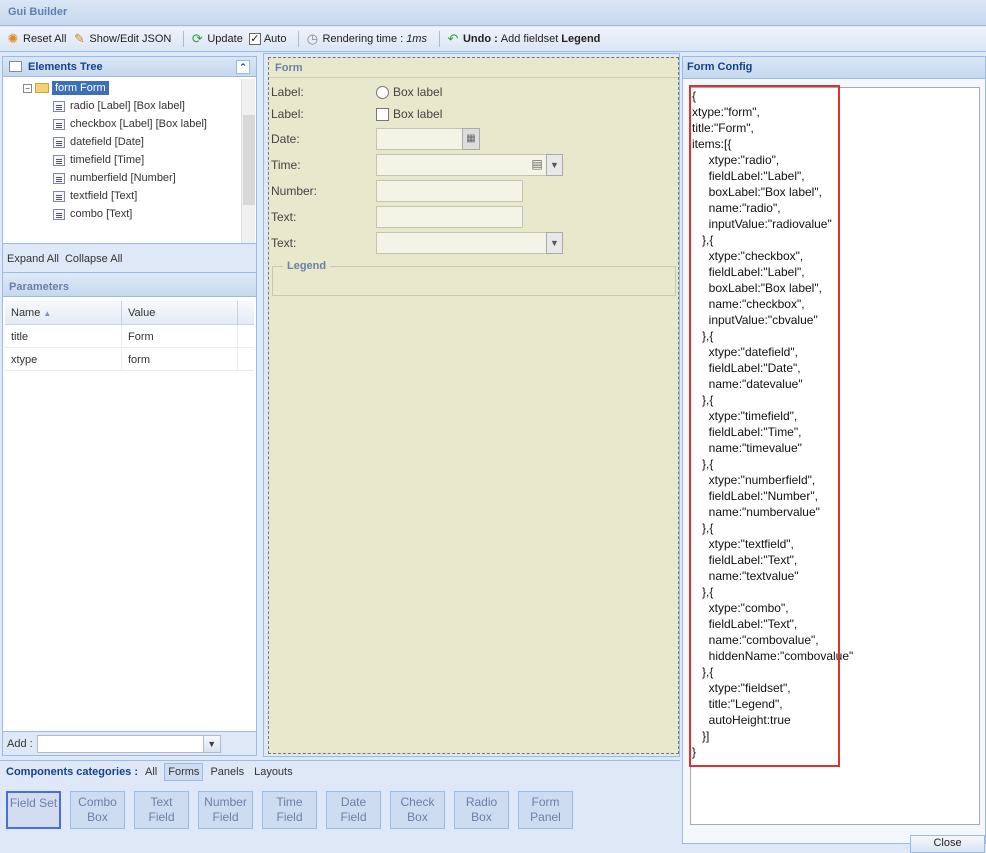  Describe the element at coordinates (13, 38) in the screenshot. I see `reset-icon: ✺` at that location.